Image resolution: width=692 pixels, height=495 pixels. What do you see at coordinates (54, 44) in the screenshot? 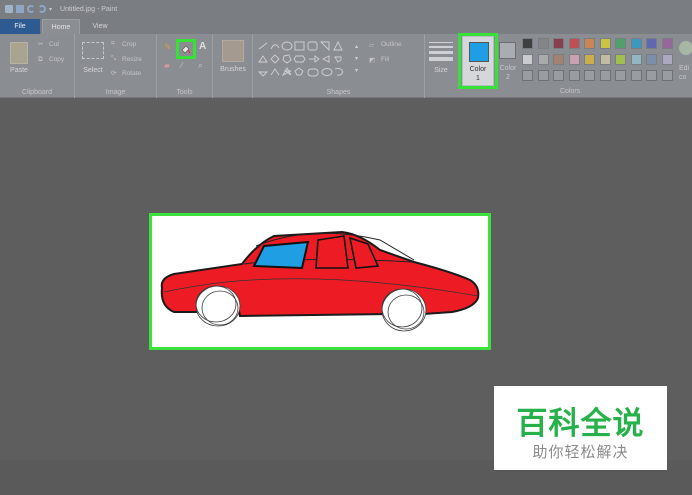
I see `cut-button: Cut` at bounding box center [54, 44].